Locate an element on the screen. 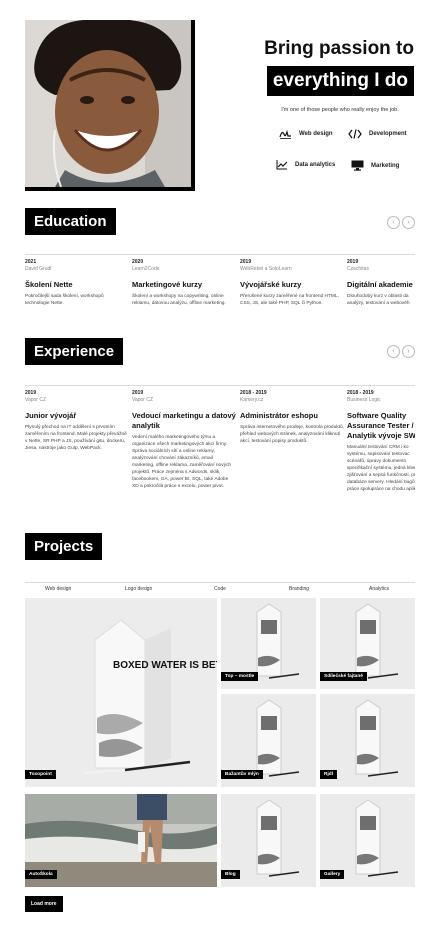 The height and width of the screenshot is (926, 432). skill-marketing: Marketing is located at coordinates (375, 165).